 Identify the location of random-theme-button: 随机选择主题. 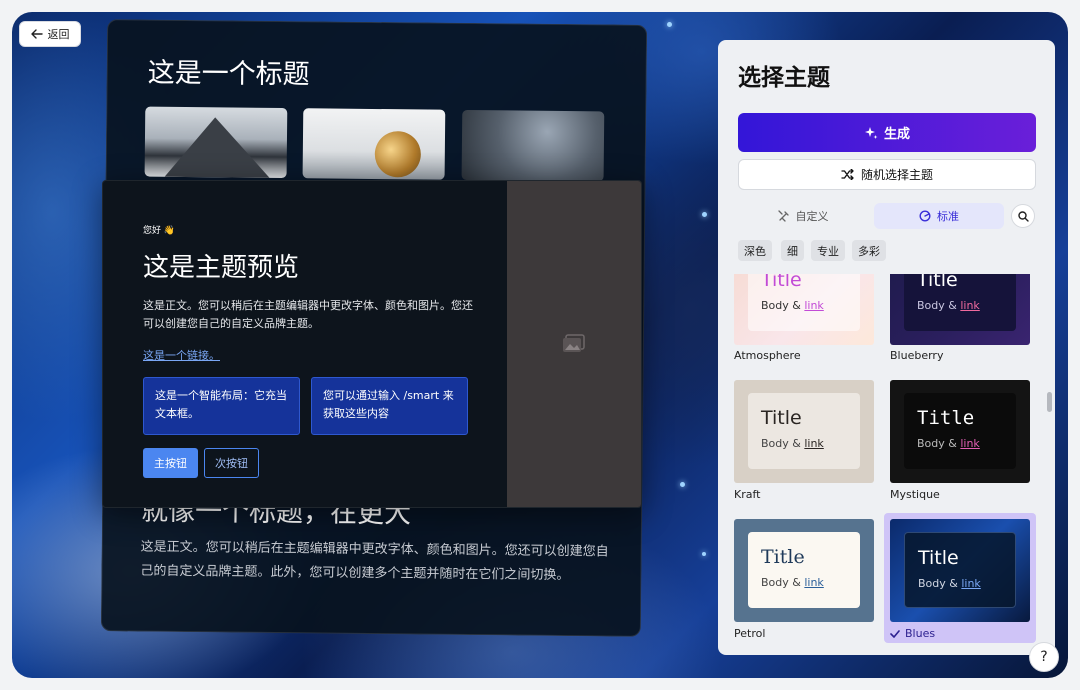
(887, 174).